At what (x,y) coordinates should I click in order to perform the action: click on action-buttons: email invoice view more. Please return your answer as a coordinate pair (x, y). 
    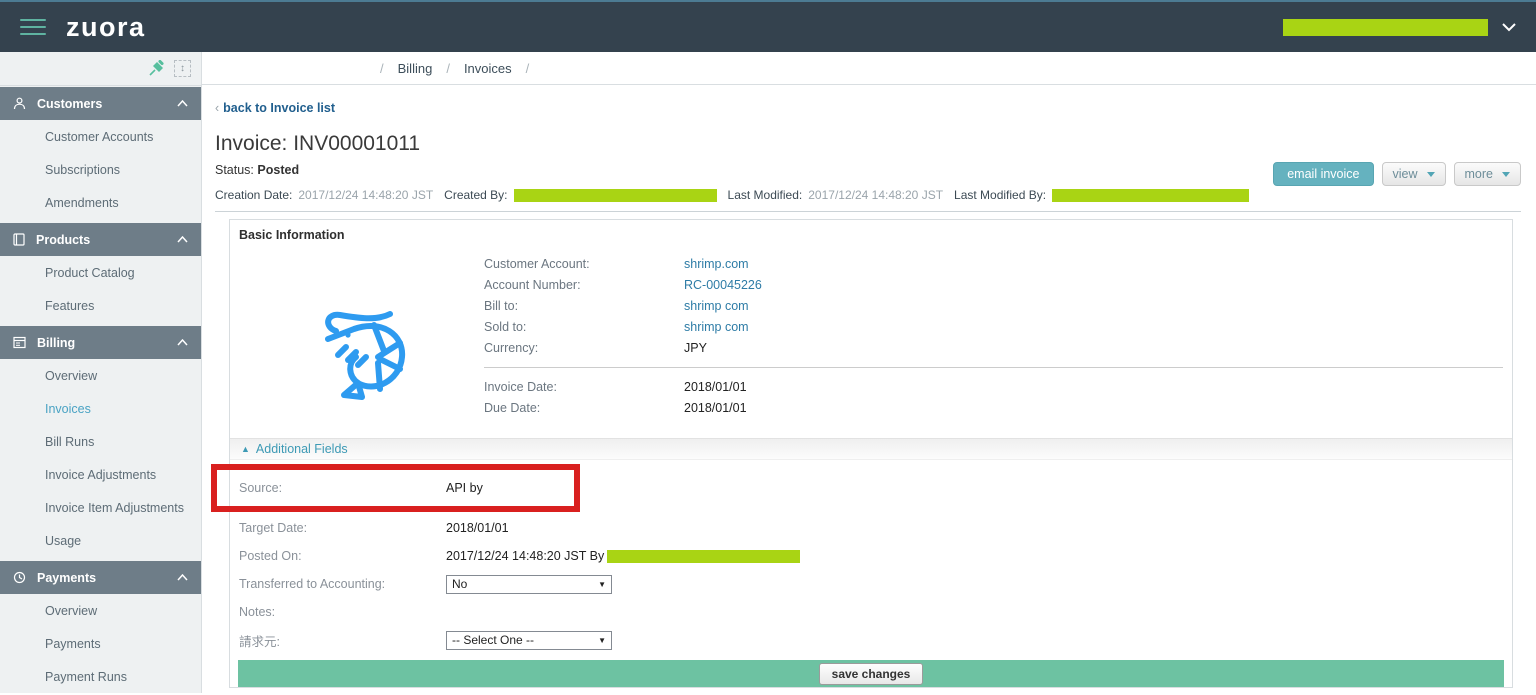
    Looking at the image, I should click on (1397, 174).